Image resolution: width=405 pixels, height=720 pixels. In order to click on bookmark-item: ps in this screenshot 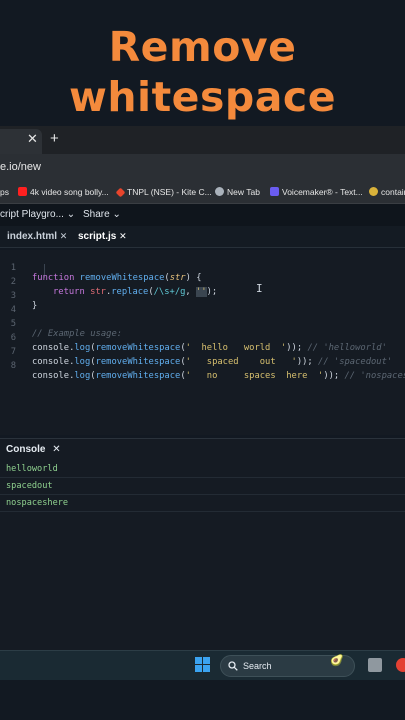, I will do `click(4, 192)`.